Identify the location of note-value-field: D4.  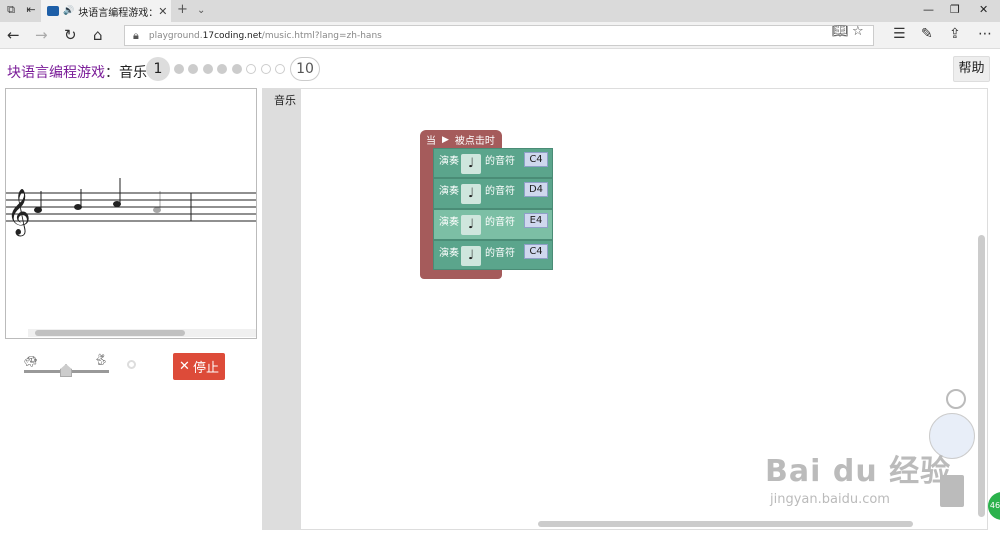
(536, 189).